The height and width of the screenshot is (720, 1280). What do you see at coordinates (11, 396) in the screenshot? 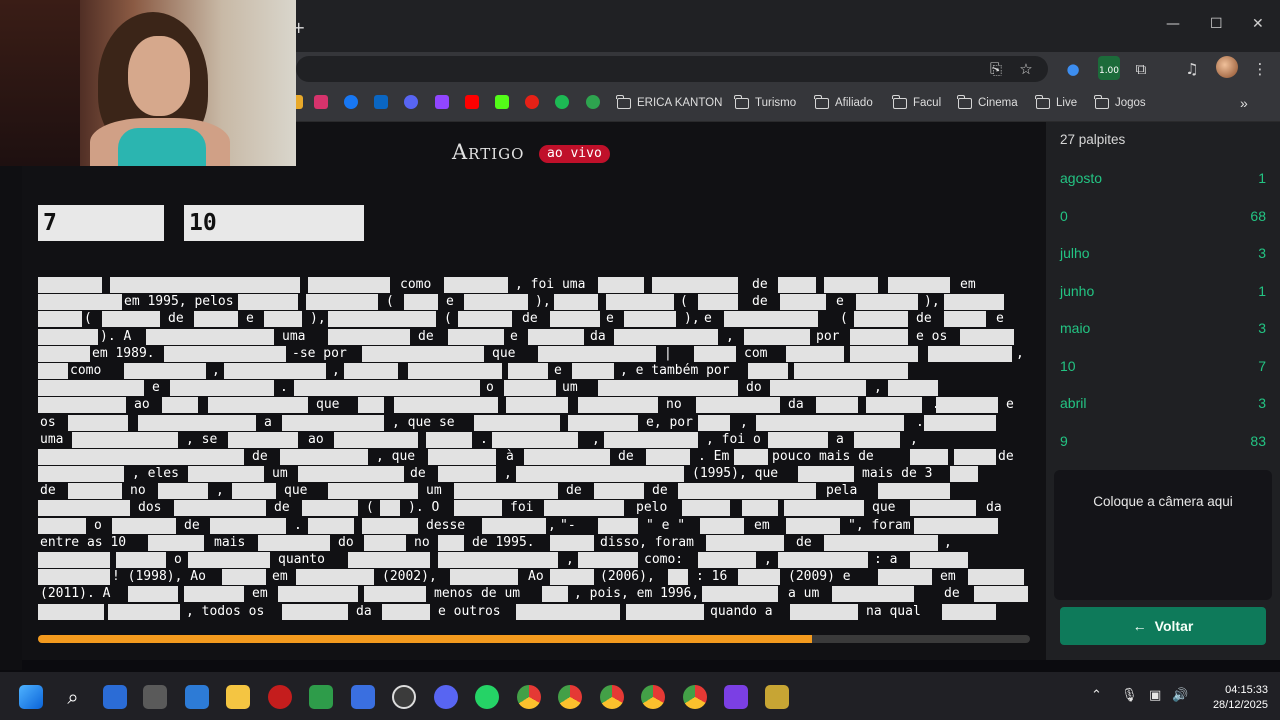
I see `left-side-strip` at bounding box center [11, 396].